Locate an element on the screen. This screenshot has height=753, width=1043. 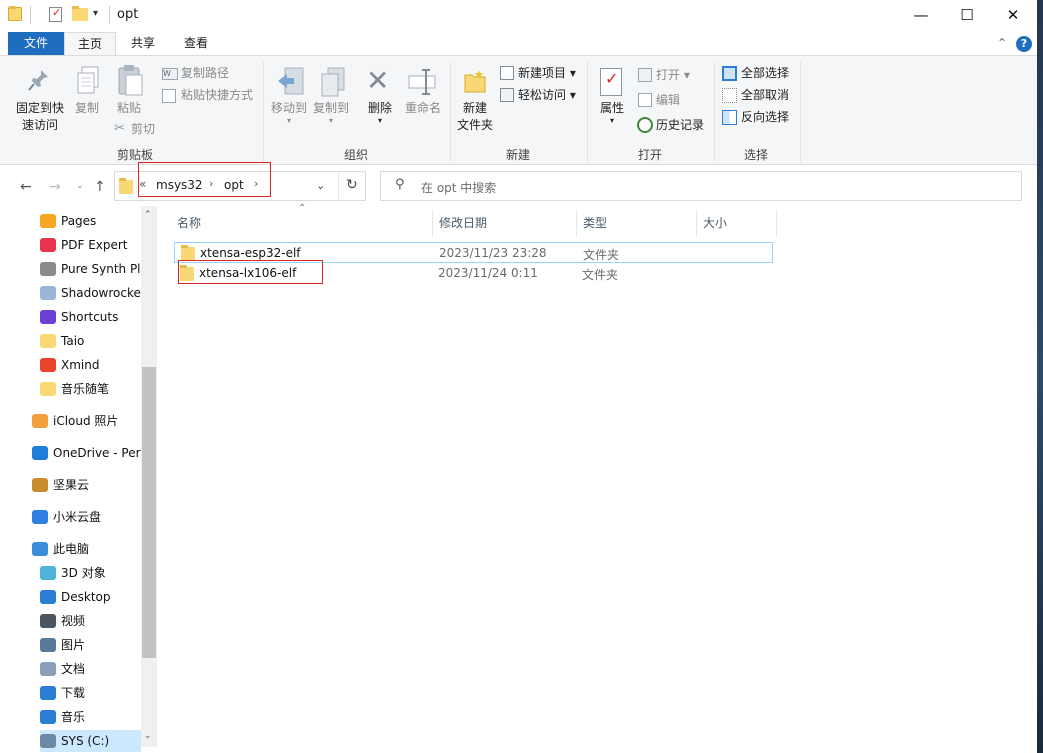
invert-selection-button: 反向选择 is located at coordinates (765, 117).